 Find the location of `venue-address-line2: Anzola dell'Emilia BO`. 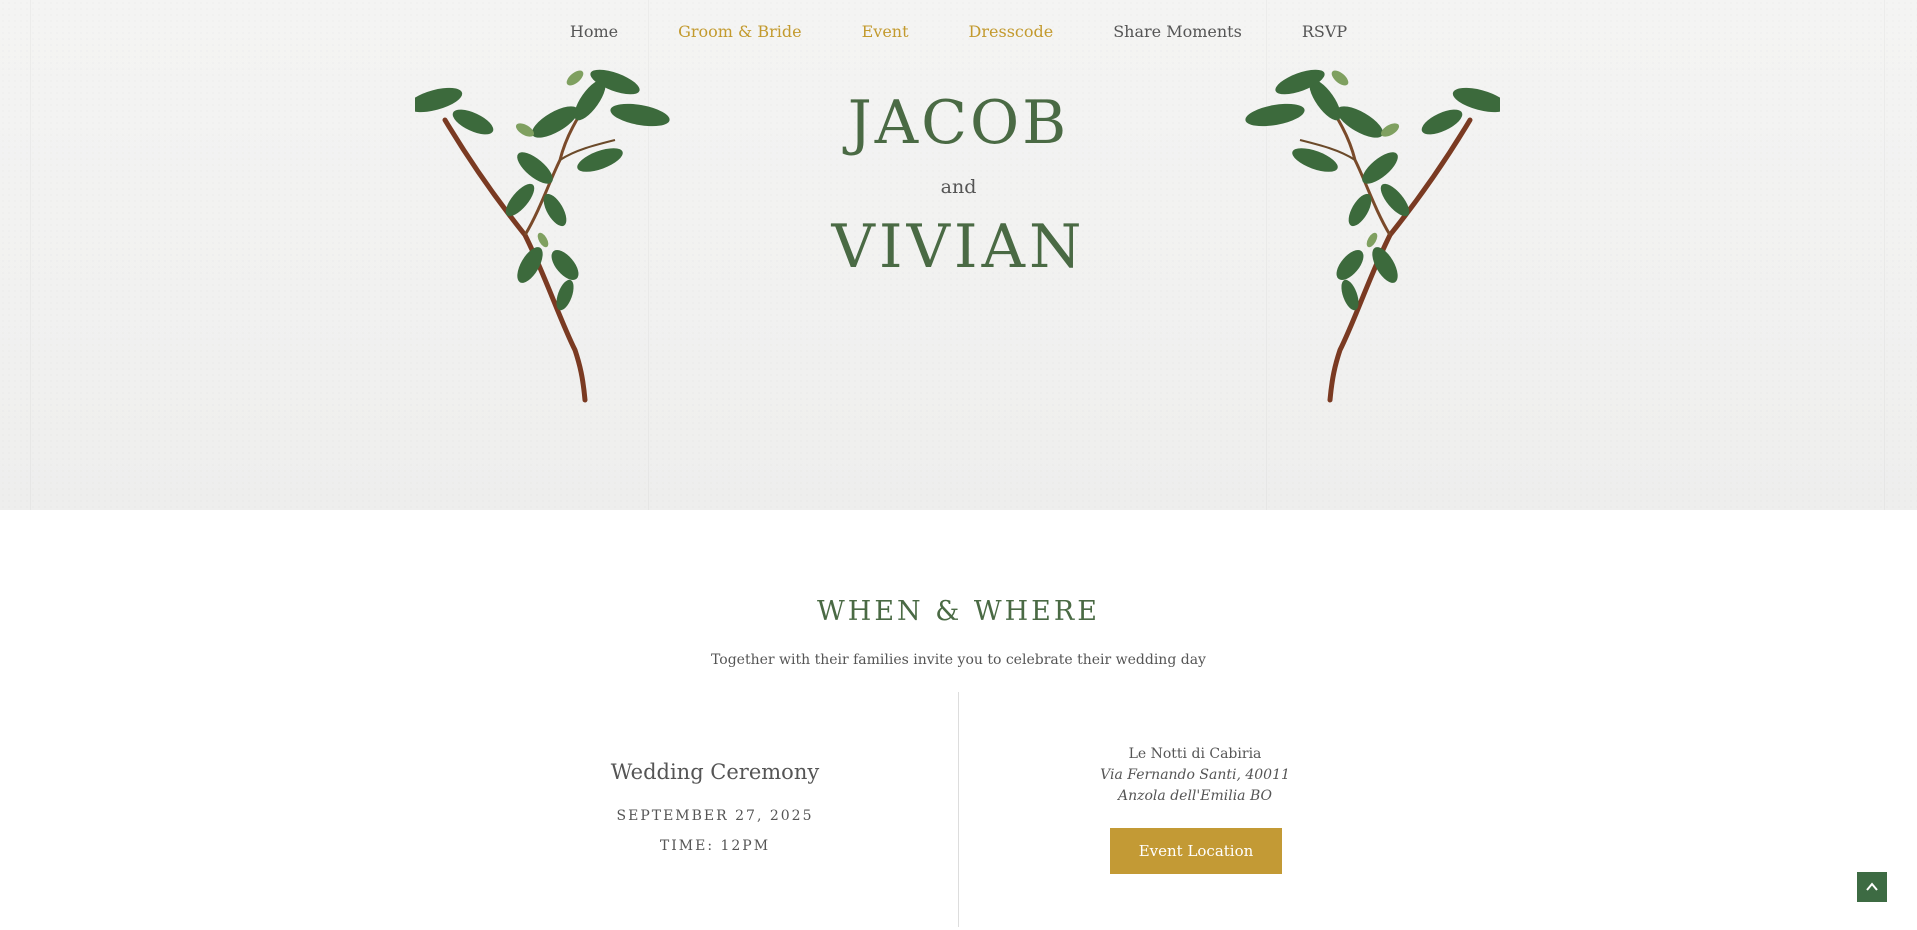

venue-address-line2: Anzola dell'Emilia BO is located at coordinates (1194, 796).